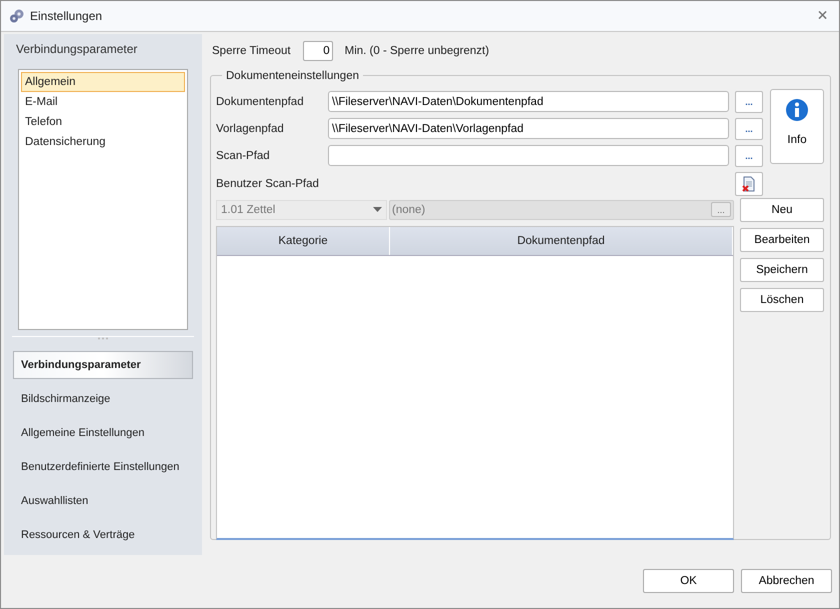 The height and width of the screenshot is (609, 840). What do you see at coordinates (103, 122) in the screenshot?
I see `list-item: Telefon` at bounding box center [103, 122].